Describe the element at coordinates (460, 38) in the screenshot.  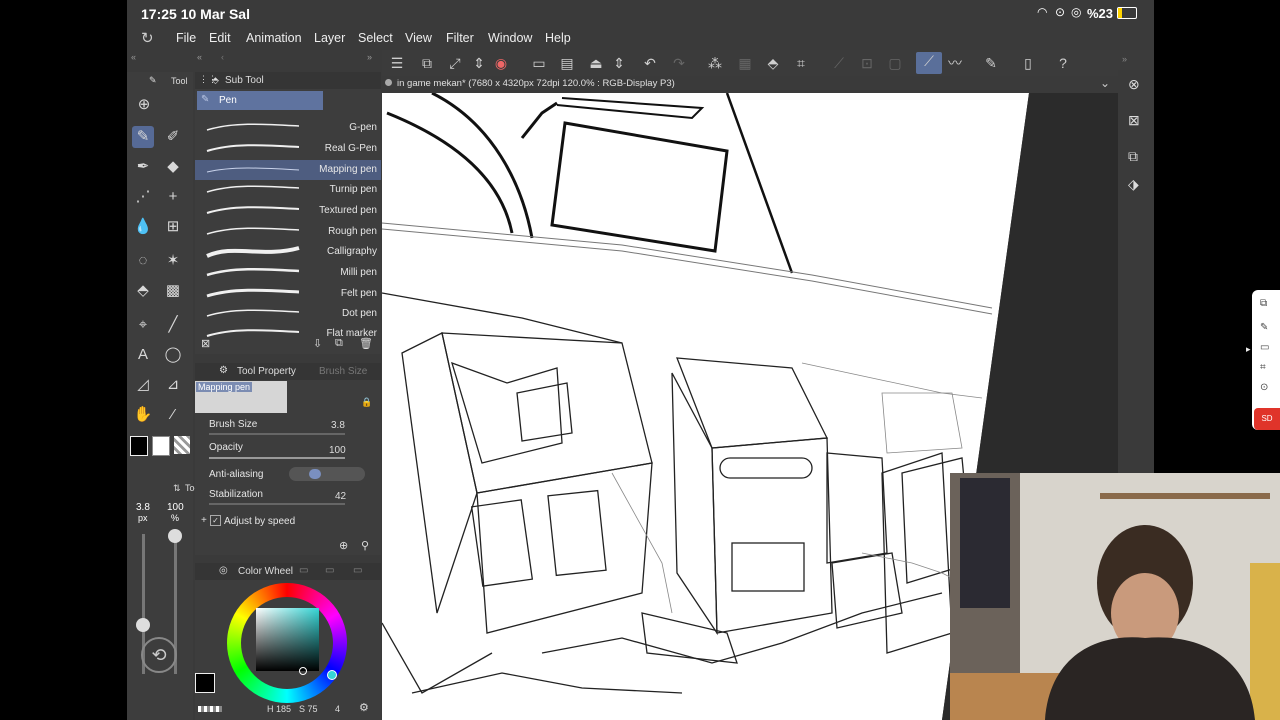
I see `menu-filter: Filter` at that location.